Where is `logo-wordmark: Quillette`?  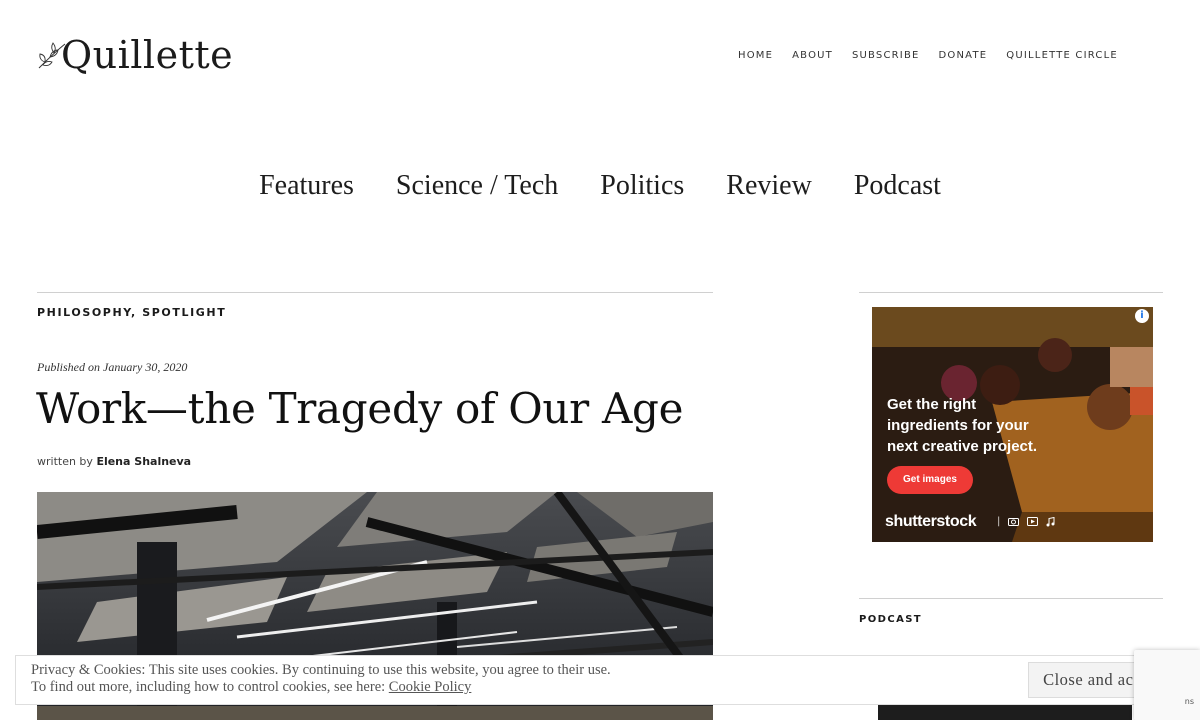
logo-wordmark: Quillette is located at coordinates (147, 55).